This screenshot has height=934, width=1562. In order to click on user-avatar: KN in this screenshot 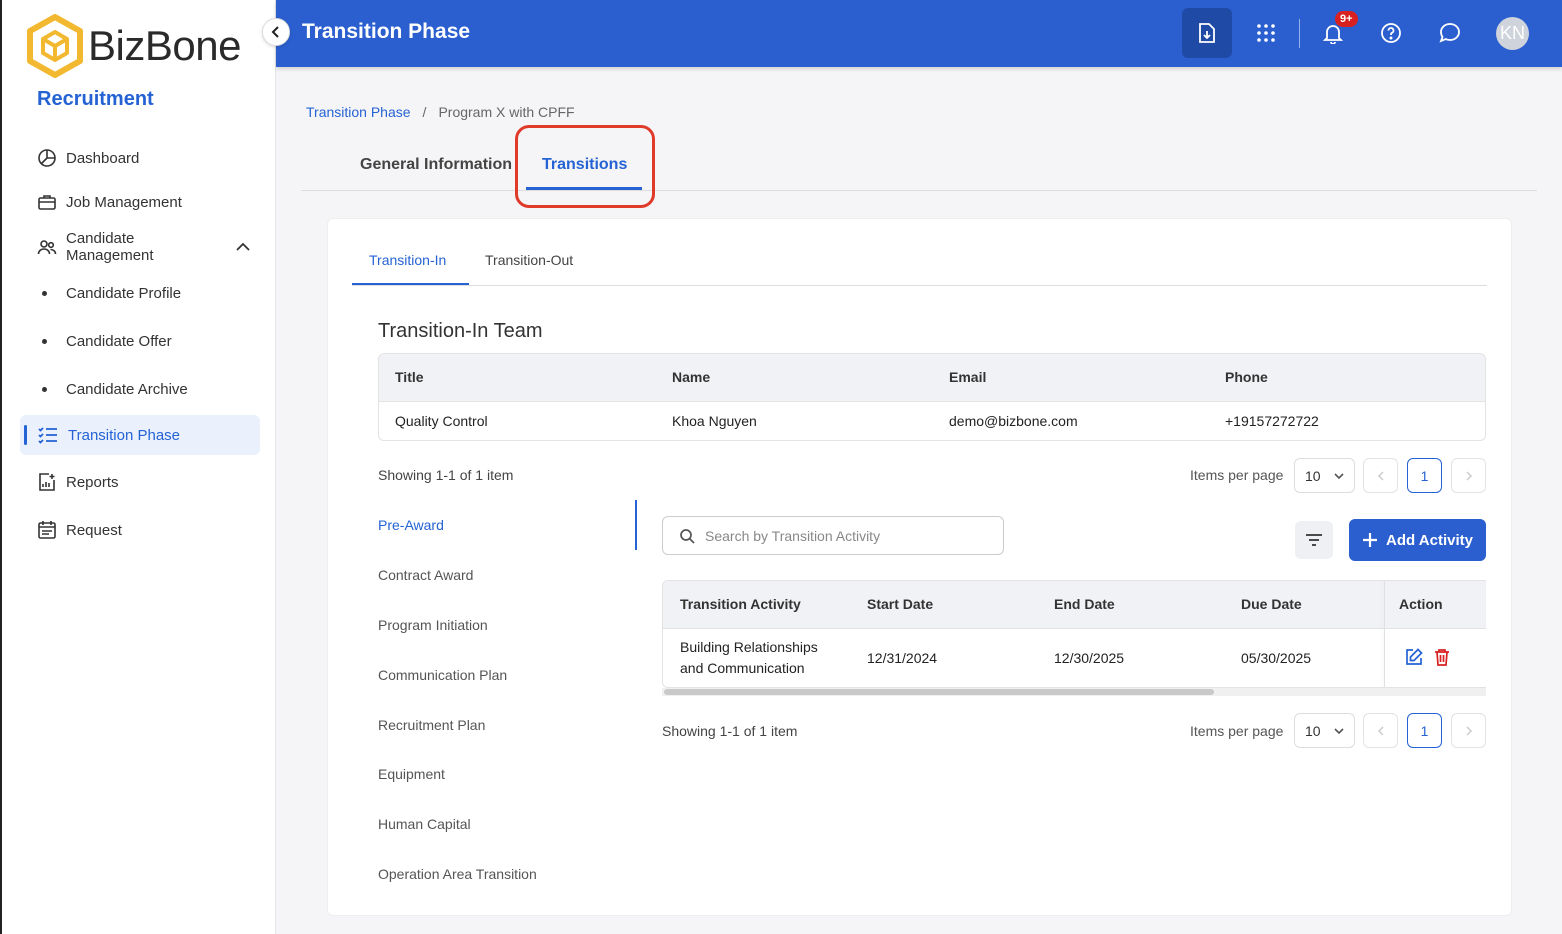, I will do `click(1512, 33)`.